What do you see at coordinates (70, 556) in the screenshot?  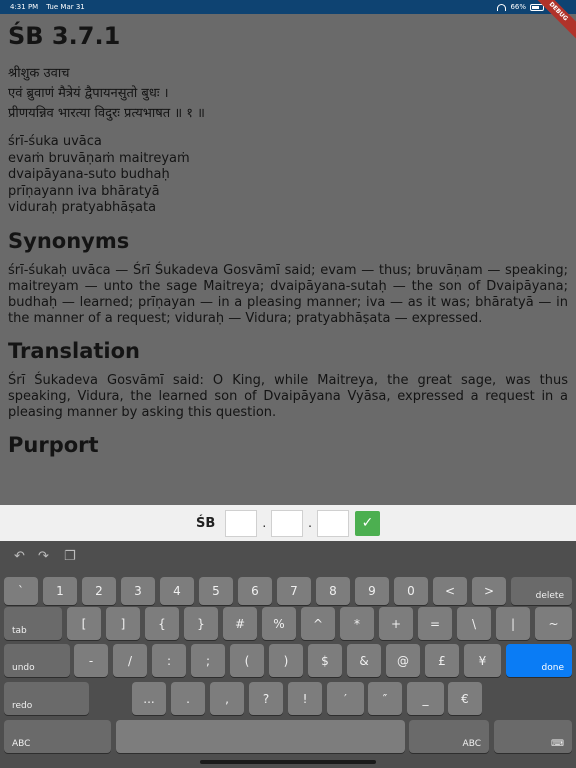 I see `paste-icon: ❐` at bounding box center [70, 556].